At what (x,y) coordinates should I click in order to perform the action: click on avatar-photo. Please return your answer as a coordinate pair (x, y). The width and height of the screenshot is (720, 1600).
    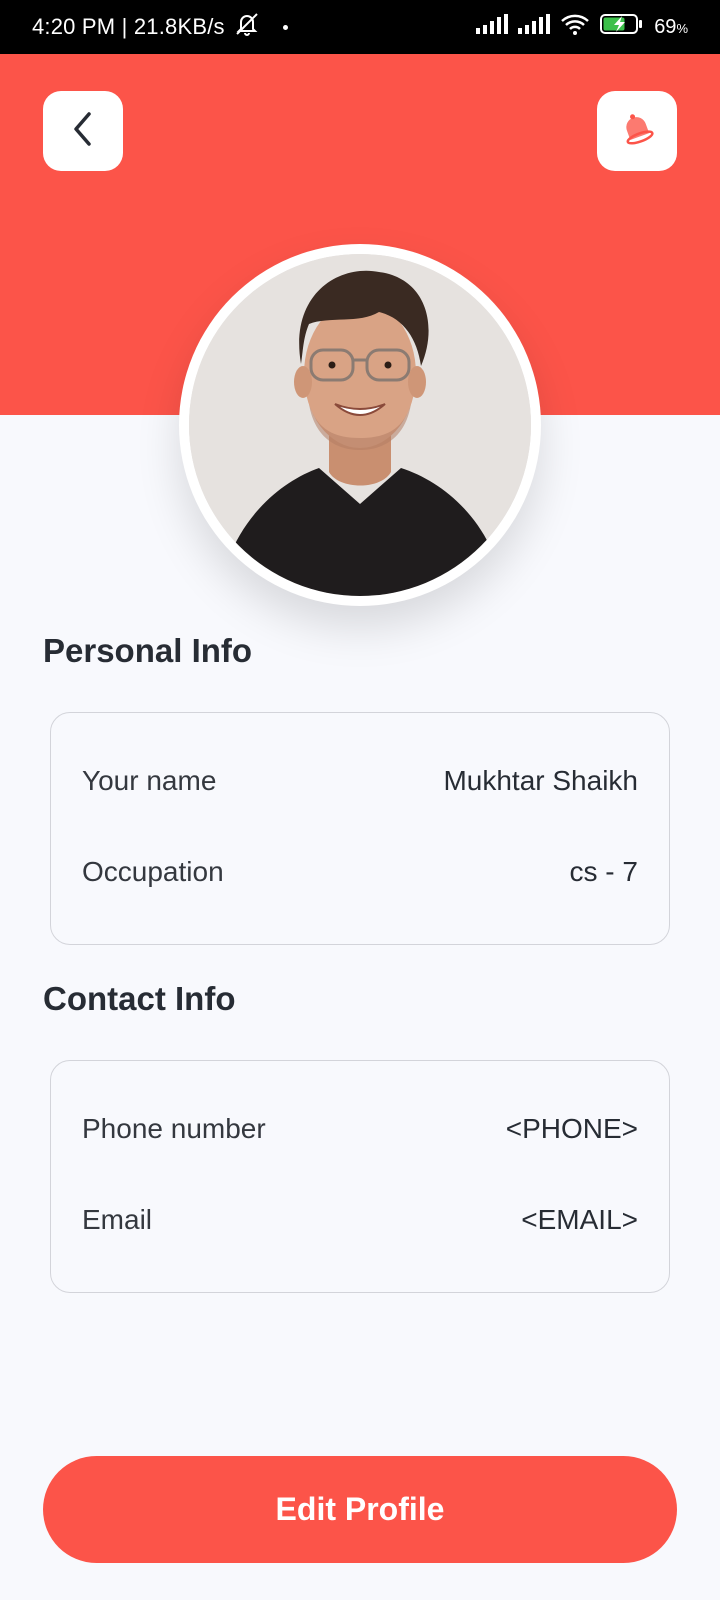
    Looking at the image, I should click on (360, 425).